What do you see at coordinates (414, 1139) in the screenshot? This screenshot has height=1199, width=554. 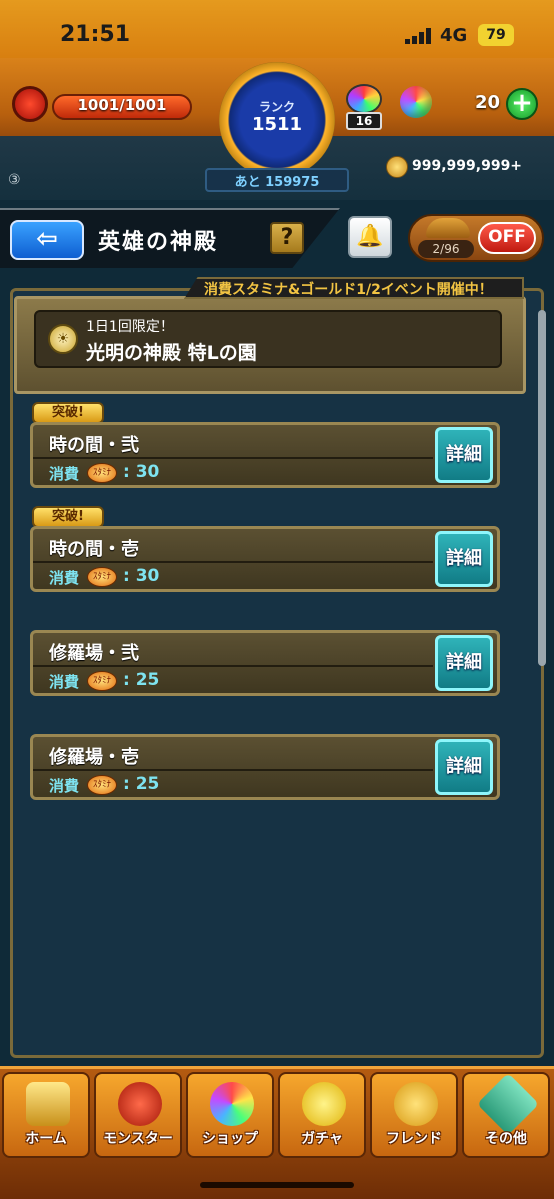 I see `nav-label: フレンド` at bounding box center [414, 1139].